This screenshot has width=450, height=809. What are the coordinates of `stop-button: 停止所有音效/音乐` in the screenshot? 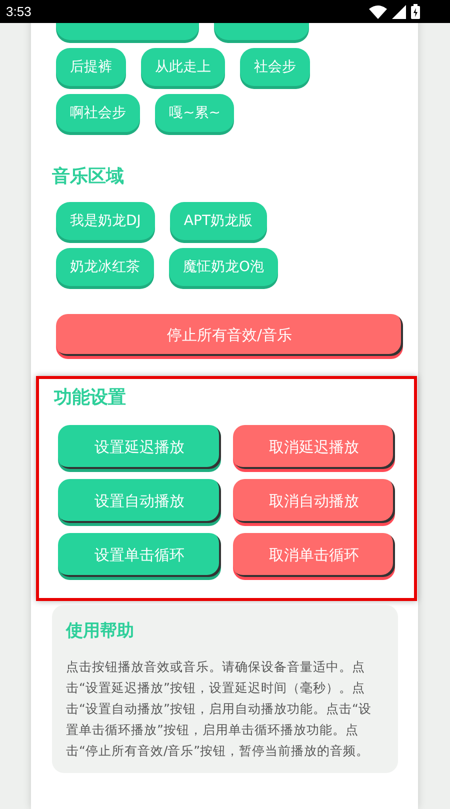 It's located at (229, 335).